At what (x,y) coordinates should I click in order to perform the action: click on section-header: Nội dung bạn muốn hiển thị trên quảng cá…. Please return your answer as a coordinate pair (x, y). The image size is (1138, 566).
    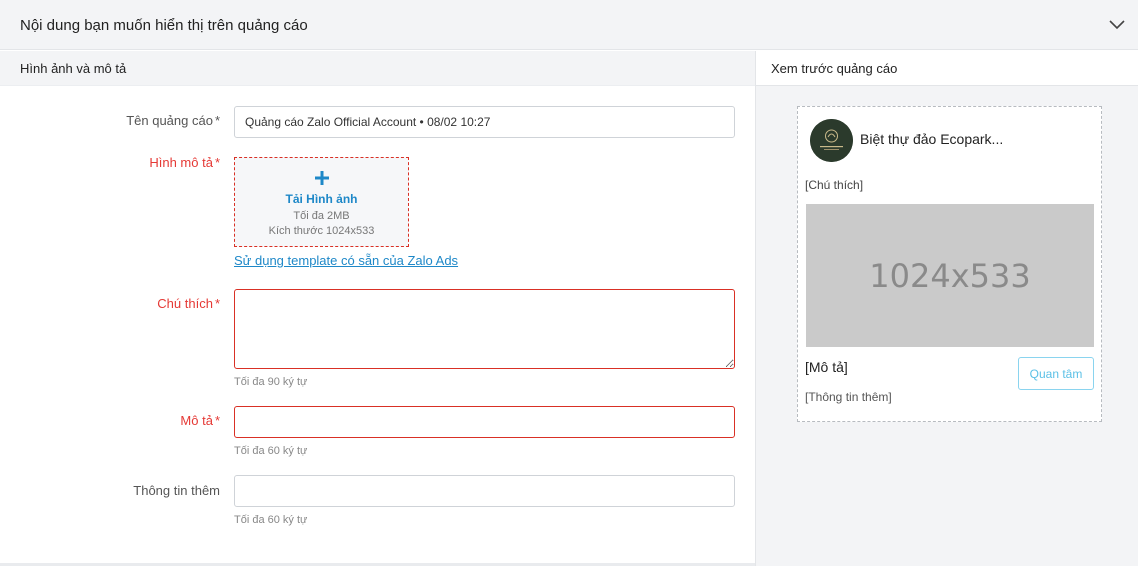
    Looking at the image, I should click on (569, 25).